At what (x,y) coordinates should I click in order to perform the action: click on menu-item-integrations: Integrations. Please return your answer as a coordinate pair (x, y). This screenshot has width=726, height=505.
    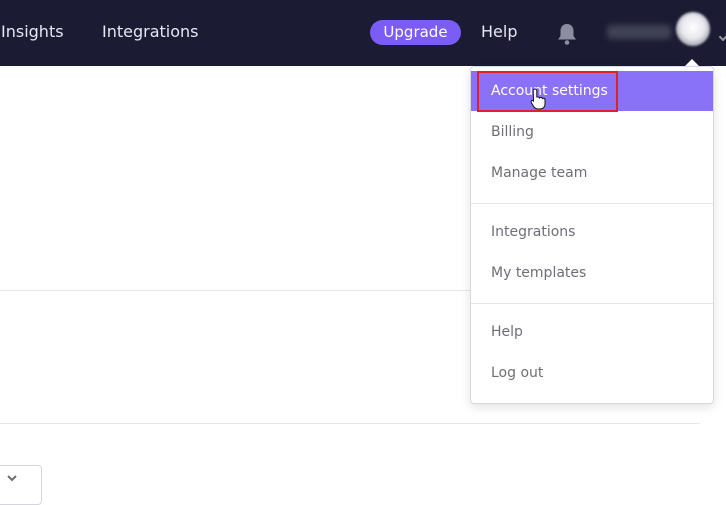
    Looking at the image, I should click on (592, 232).